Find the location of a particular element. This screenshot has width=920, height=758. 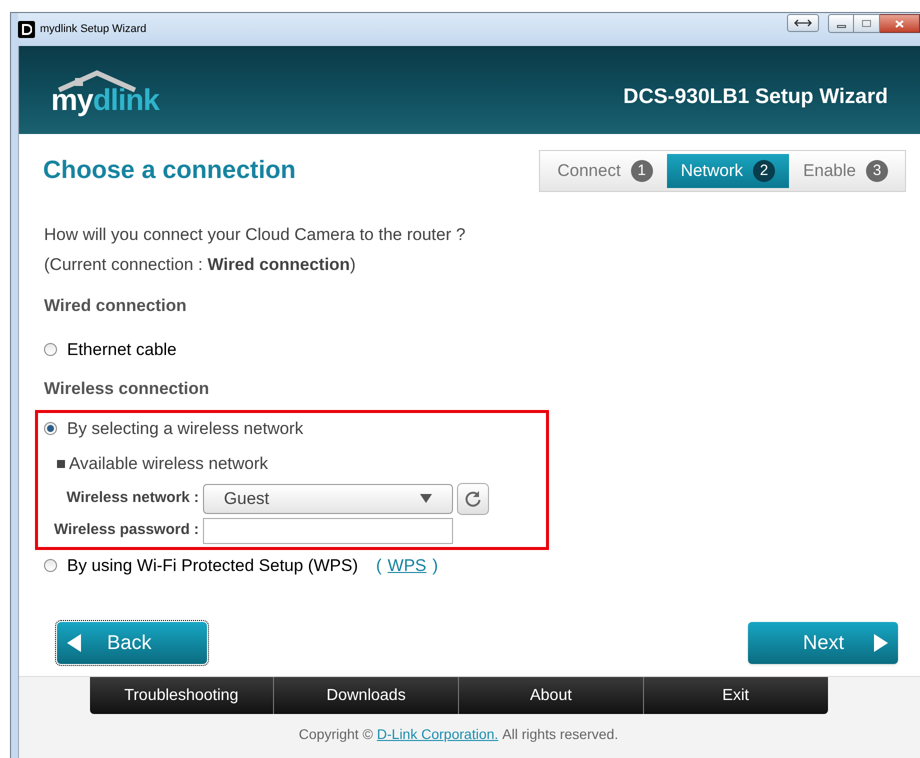

double-arrow-icon is located at coordinates (803, 23).